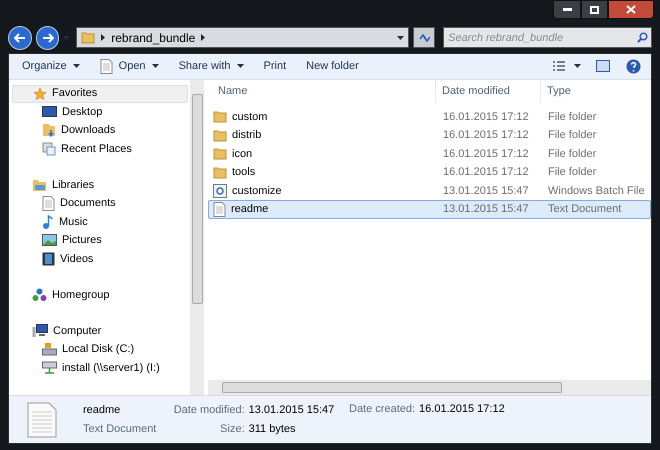  I want to click on forward-button, so click(48, 38).